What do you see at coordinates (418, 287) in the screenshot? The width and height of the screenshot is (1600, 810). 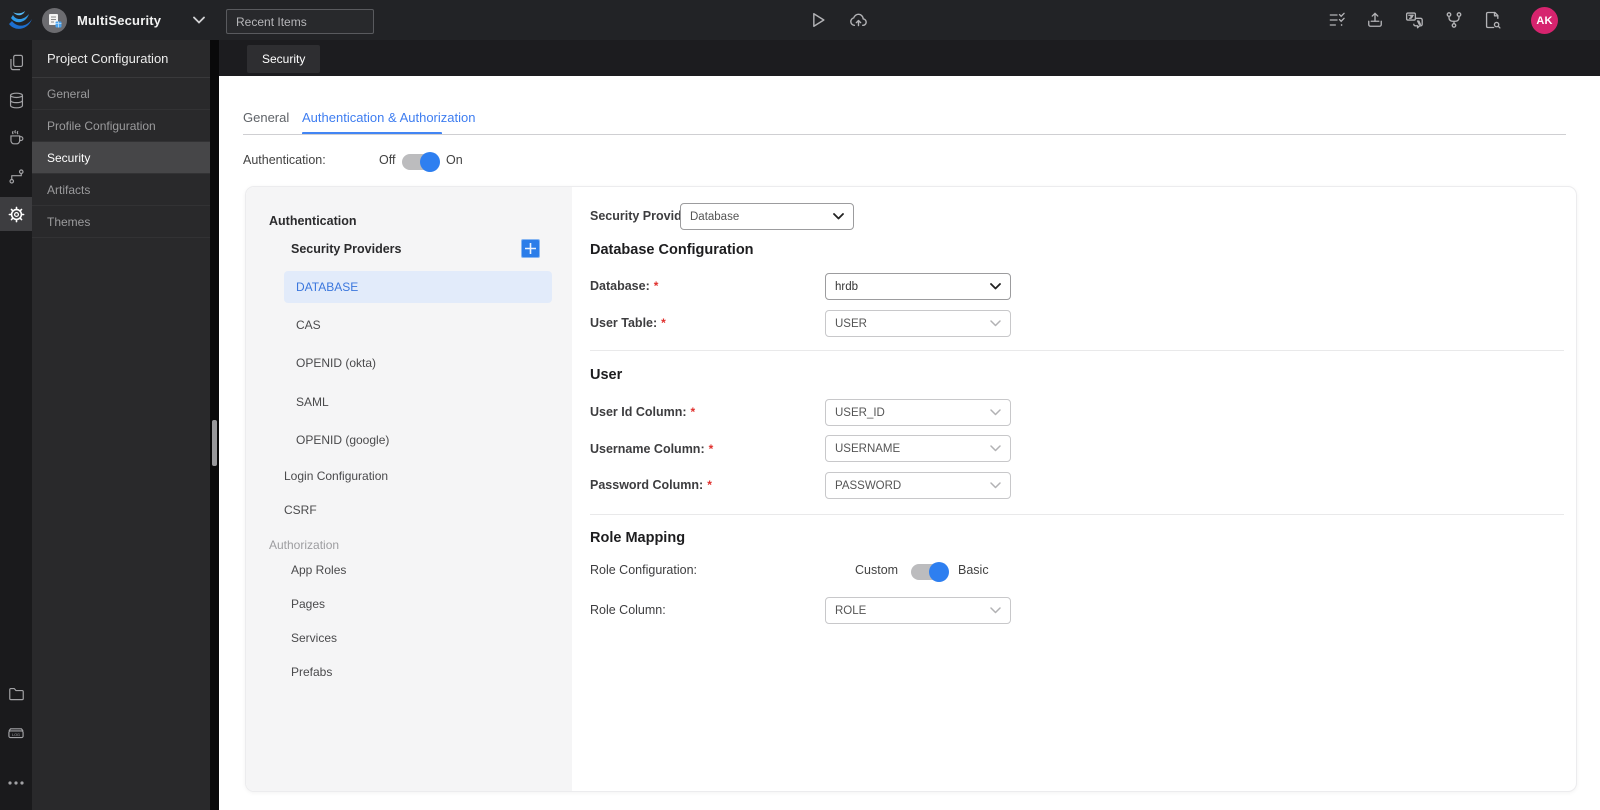 I see `provider-item-database: DATABASE` at bounding box center [418, 287].